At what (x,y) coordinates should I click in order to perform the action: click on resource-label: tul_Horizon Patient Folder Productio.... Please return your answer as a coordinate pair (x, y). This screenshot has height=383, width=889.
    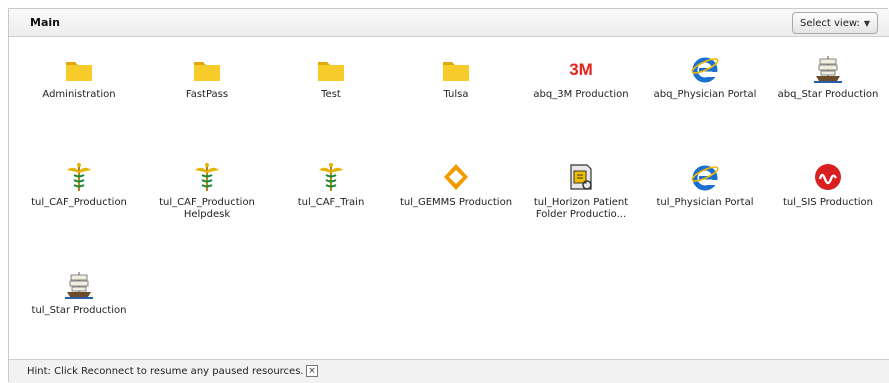
    Looking at the image, I should click on (581, 208).